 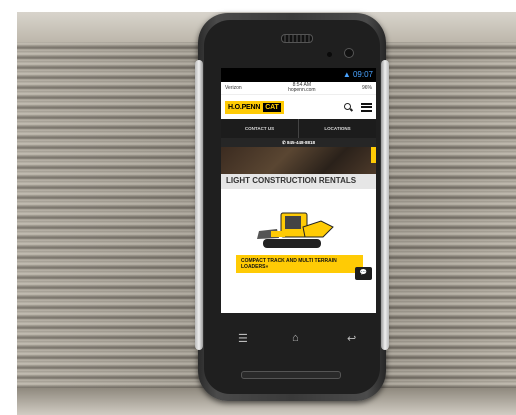 What do you see at coordinates (363, 273) in the screenshot?
I see `chat-icon: 💬` at bounding box center [363, 273].